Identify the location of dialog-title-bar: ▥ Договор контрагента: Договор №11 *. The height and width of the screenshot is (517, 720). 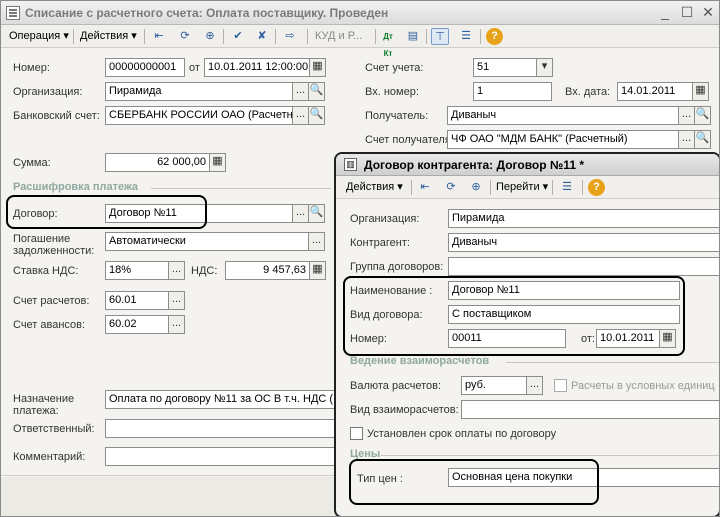
(527, 165).